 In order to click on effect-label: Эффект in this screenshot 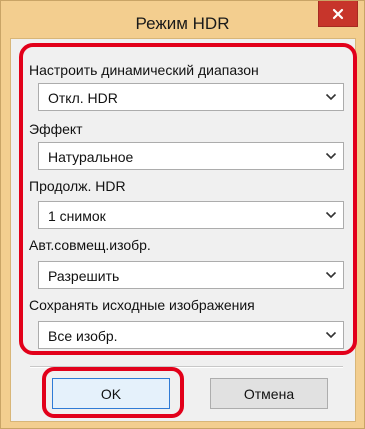, I will do `click(56, 129)`.